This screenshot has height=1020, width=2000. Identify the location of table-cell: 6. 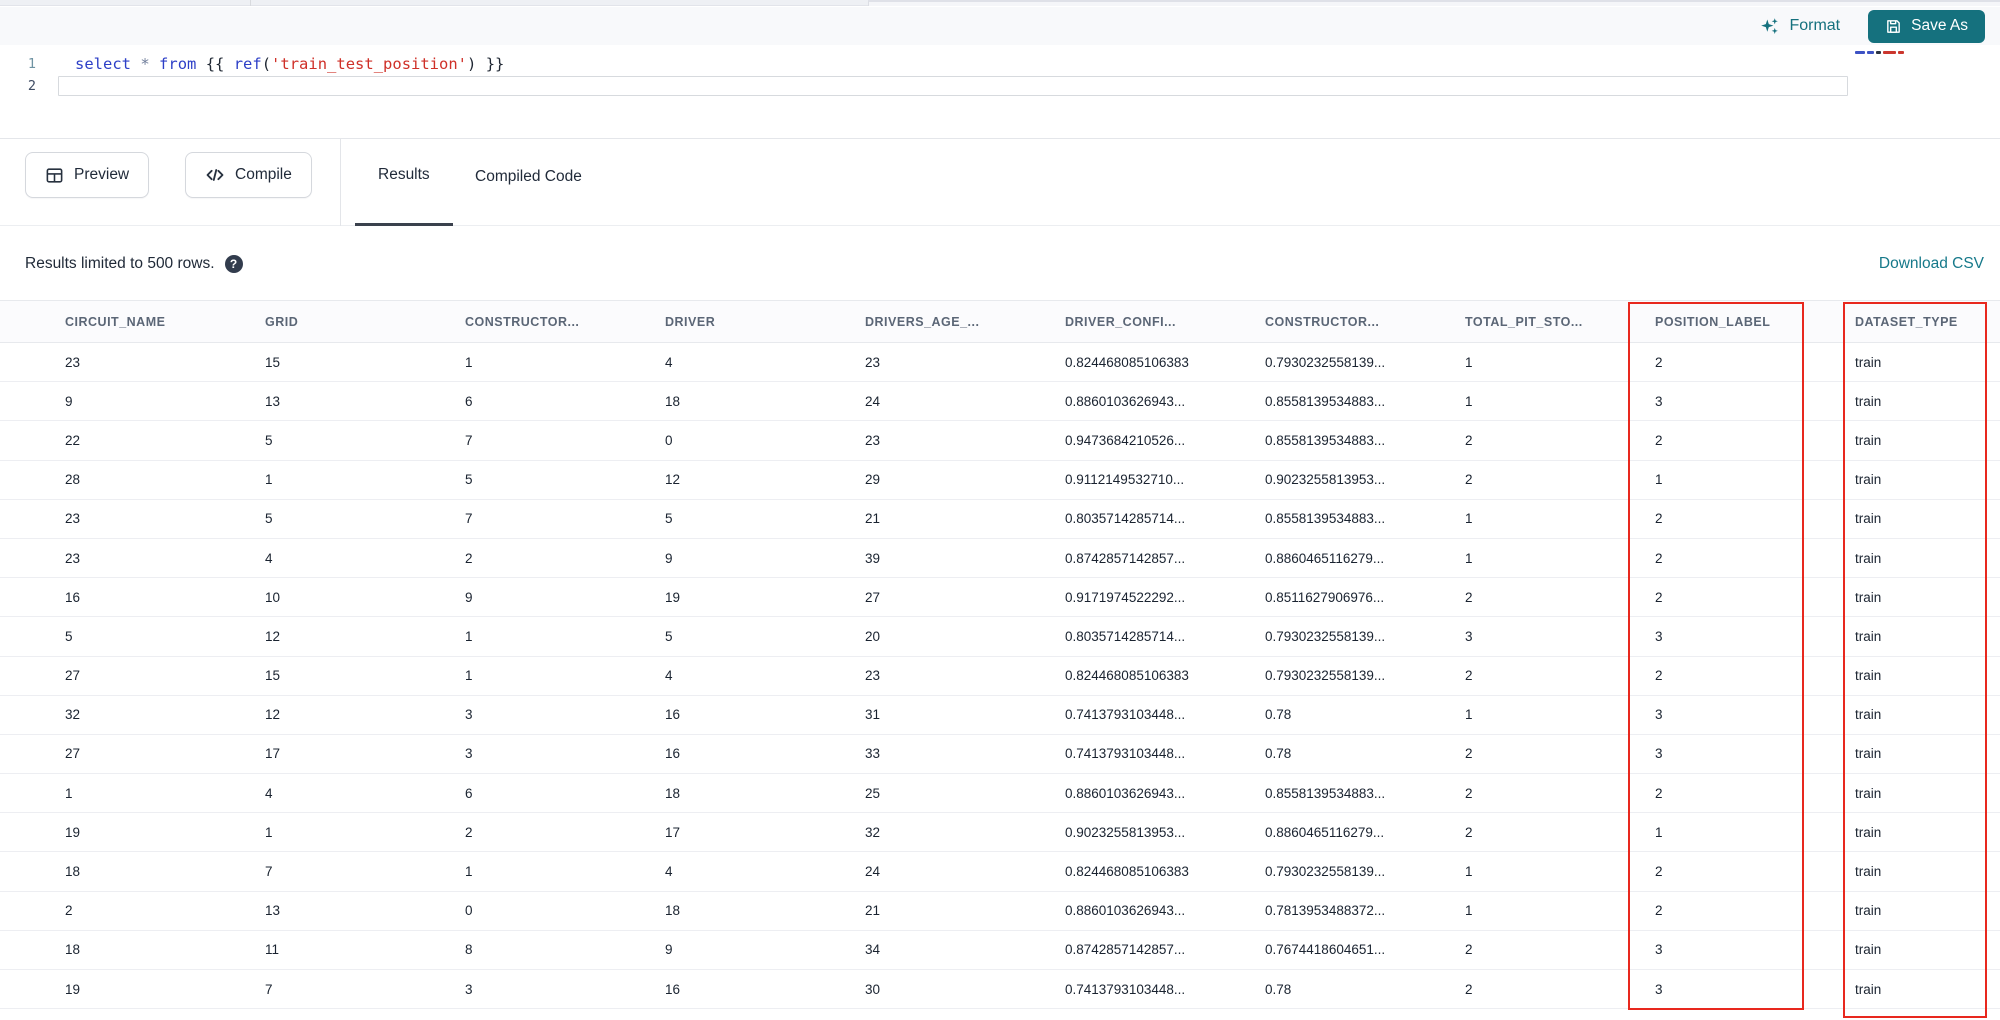
(469, 401).